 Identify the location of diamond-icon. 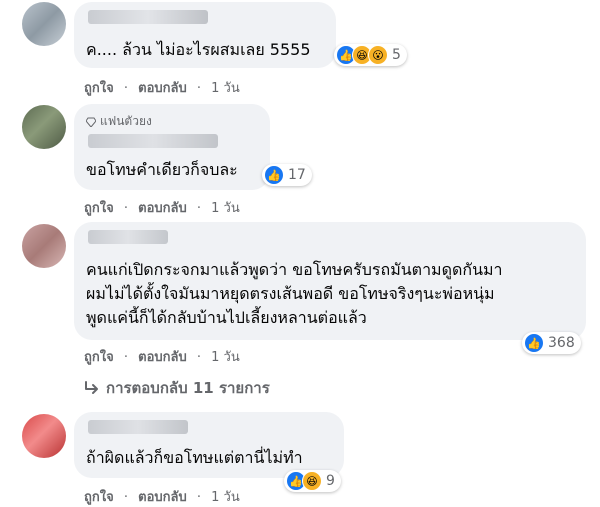
(91, 122).